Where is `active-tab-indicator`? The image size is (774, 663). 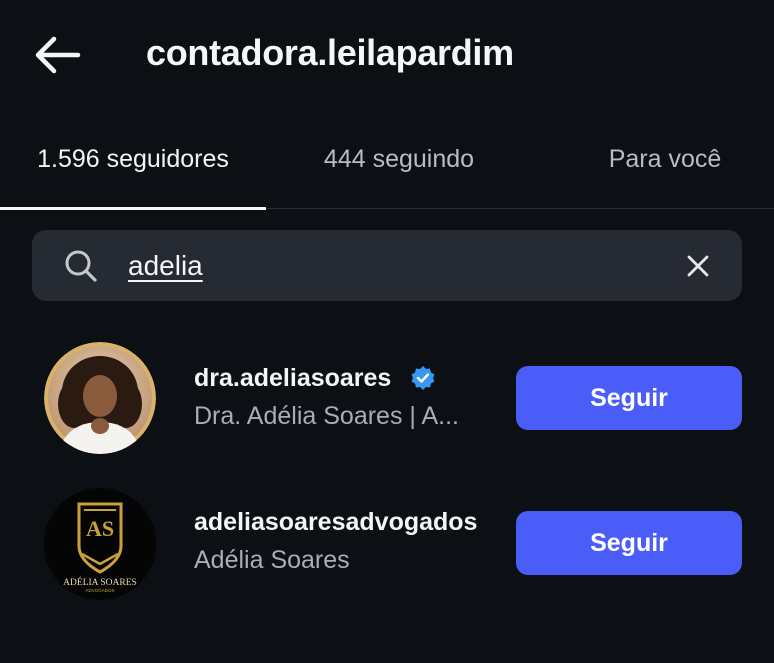 active-tab-indicator is located at coordinates (133, 208).